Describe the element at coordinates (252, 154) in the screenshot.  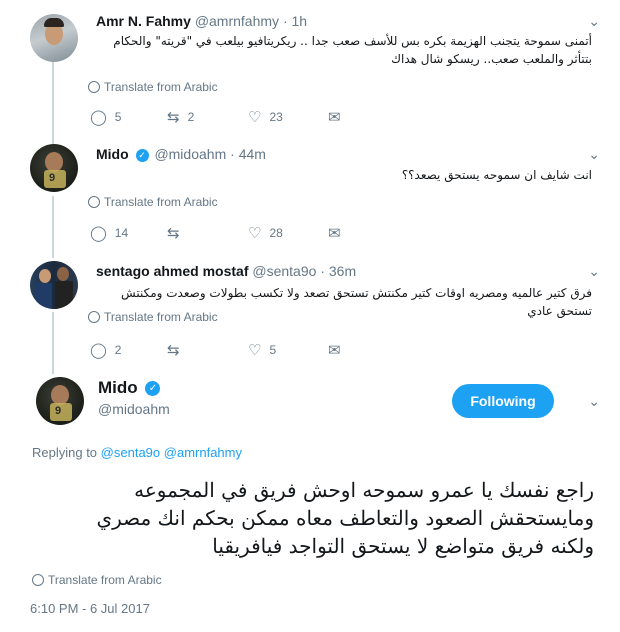
I see `tweet-time: 44m` at that location.